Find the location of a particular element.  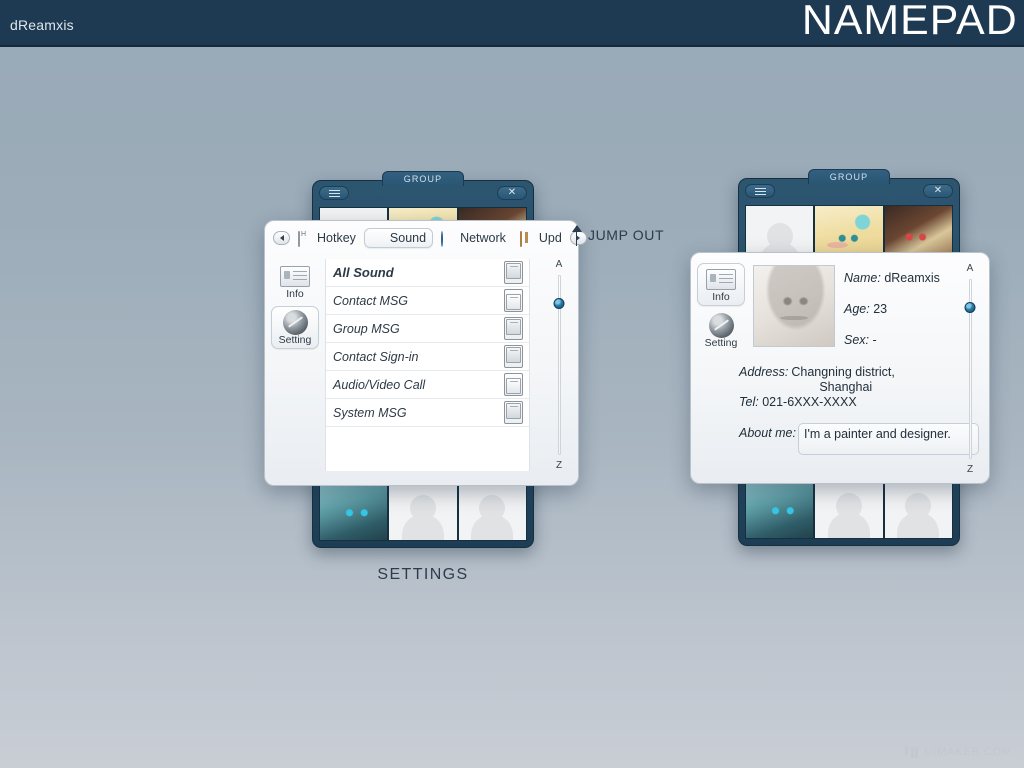

settings-tabstrip: Hotkey Sound Network Upd is located at coordinates (428, 238).